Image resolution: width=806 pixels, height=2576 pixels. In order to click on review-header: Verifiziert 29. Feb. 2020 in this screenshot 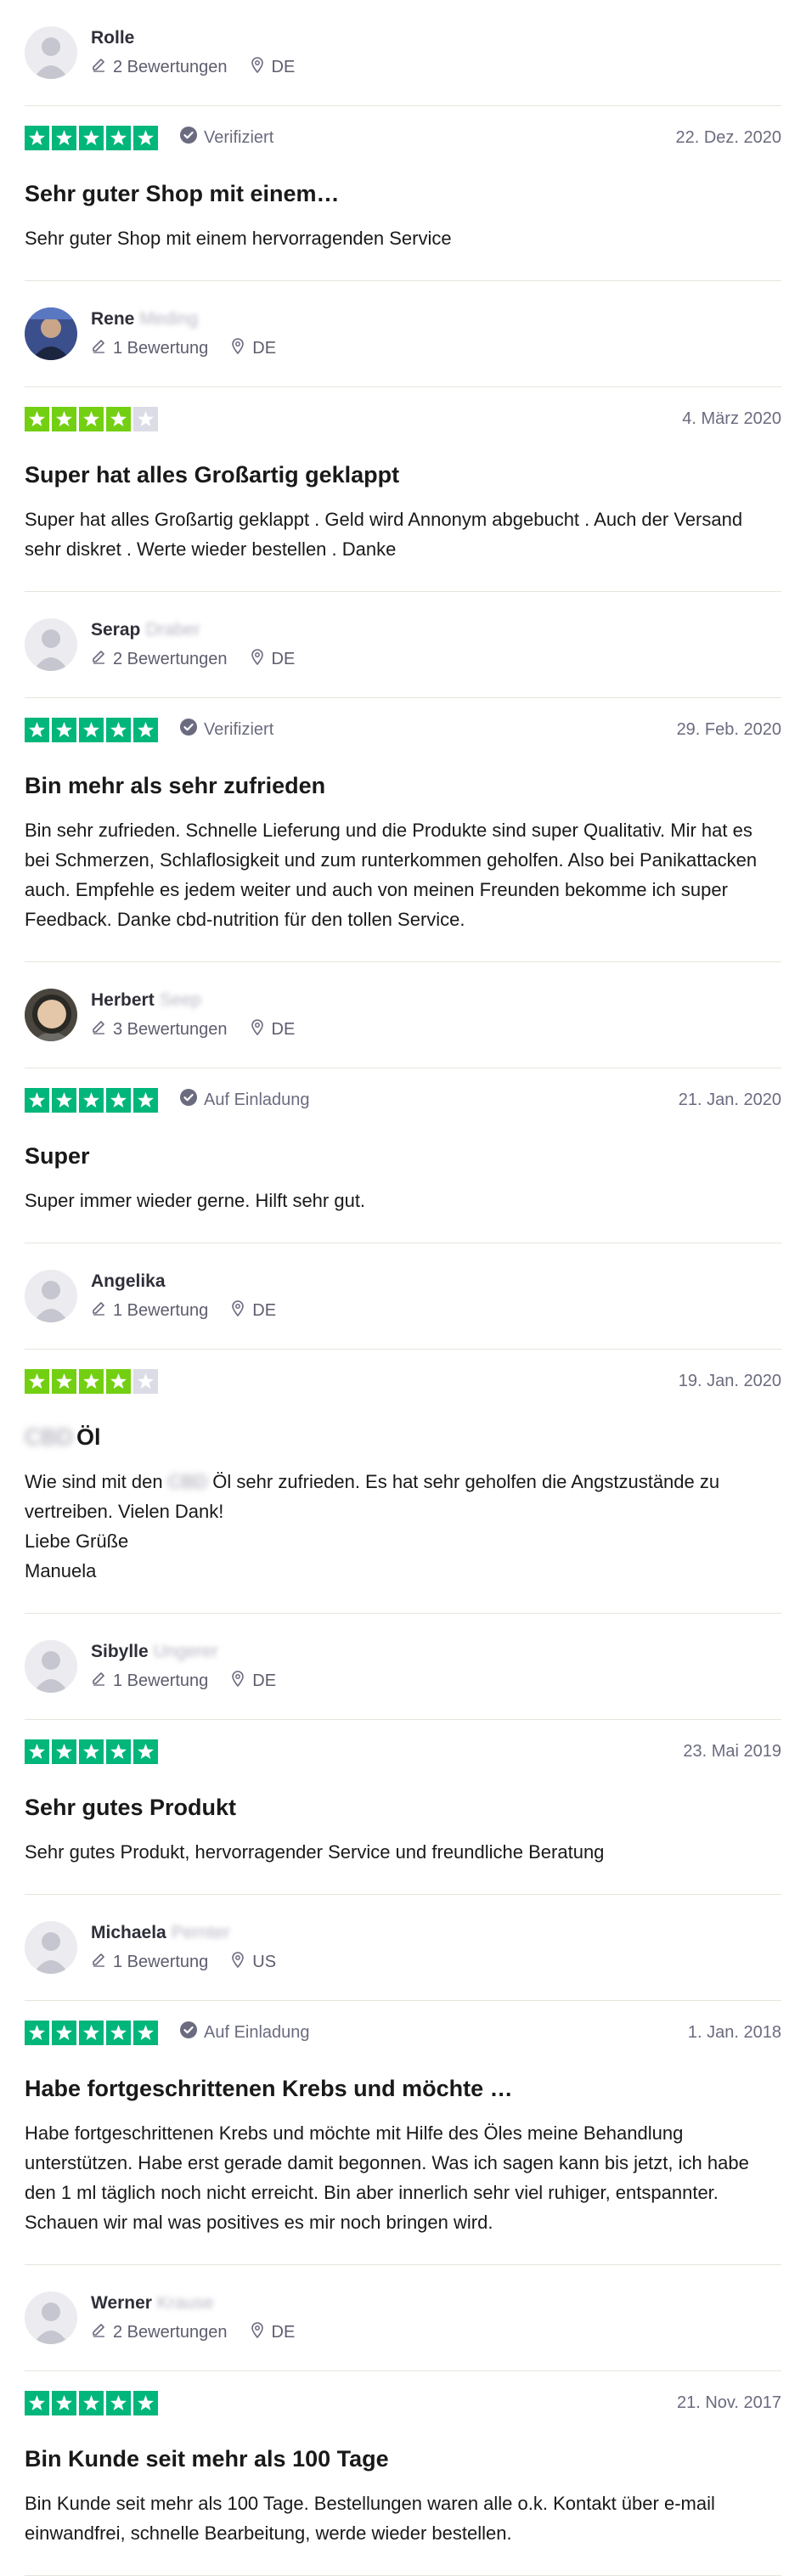, I will do `click(403, 729)`.